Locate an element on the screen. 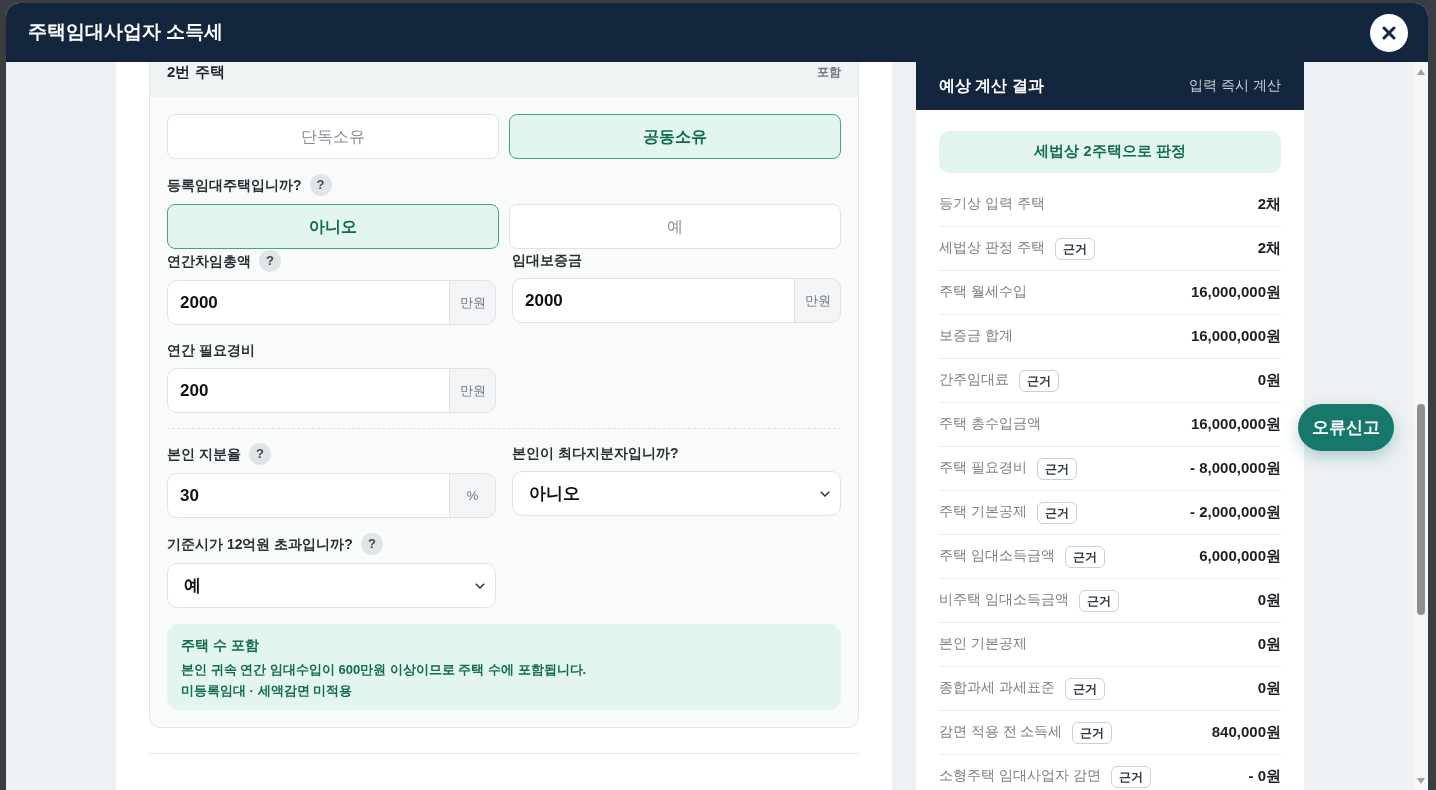  result-label: 주택 임대소득금액 is located at coordinates (997, 556).